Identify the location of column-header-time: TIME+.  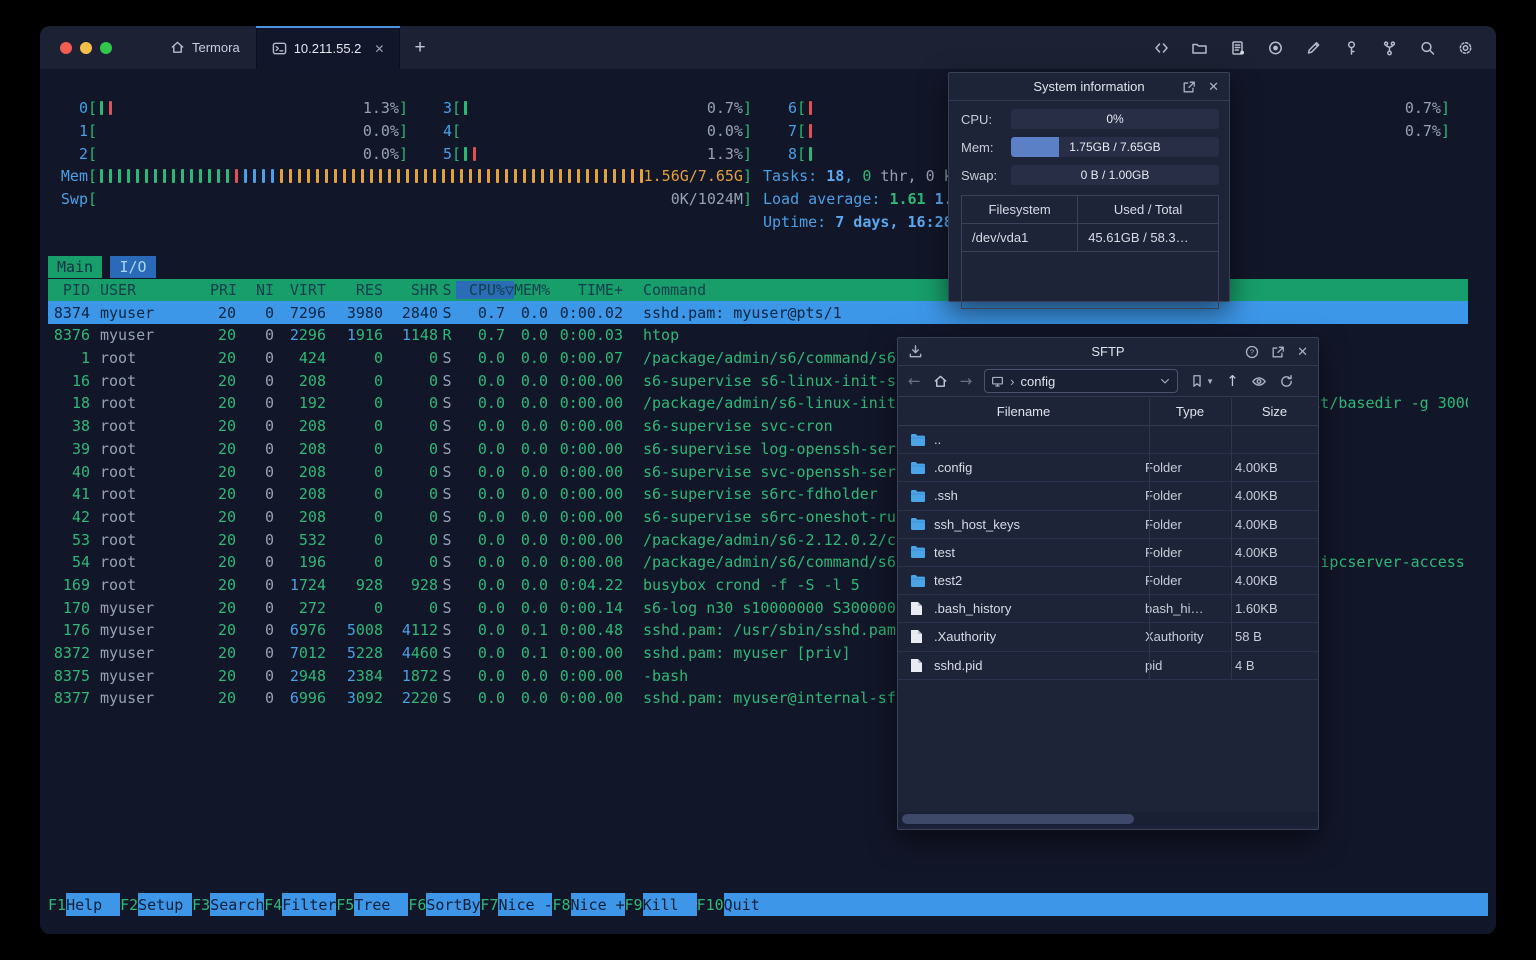
(585, 290).